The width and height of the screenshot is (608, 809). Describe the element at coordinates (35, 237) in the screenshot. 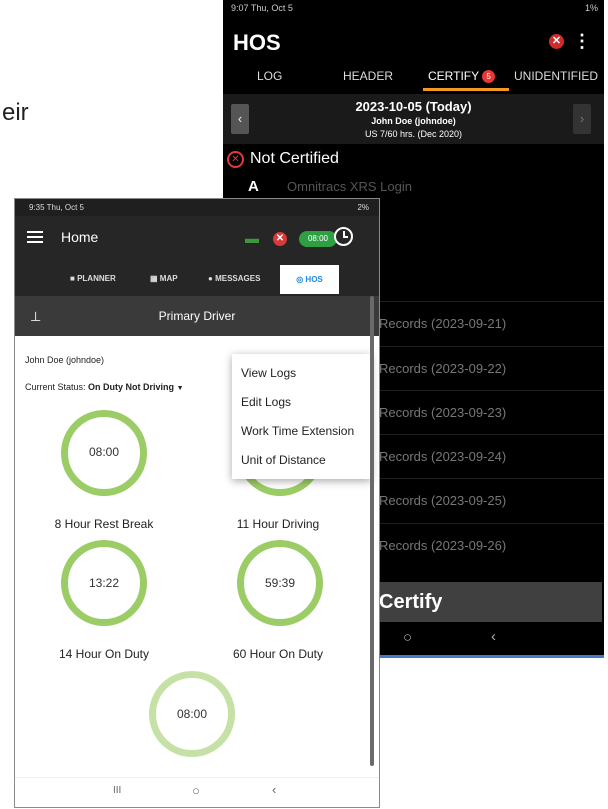

I see `hamburger-menu-icon` at that location.